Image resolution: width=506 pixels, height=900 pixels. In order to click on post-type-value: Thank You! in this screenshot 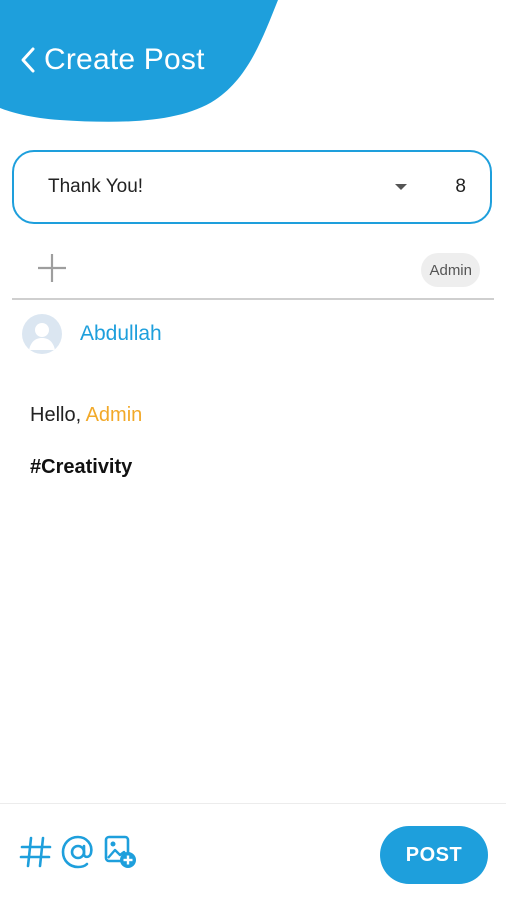, I will do `click(96, 186)`.